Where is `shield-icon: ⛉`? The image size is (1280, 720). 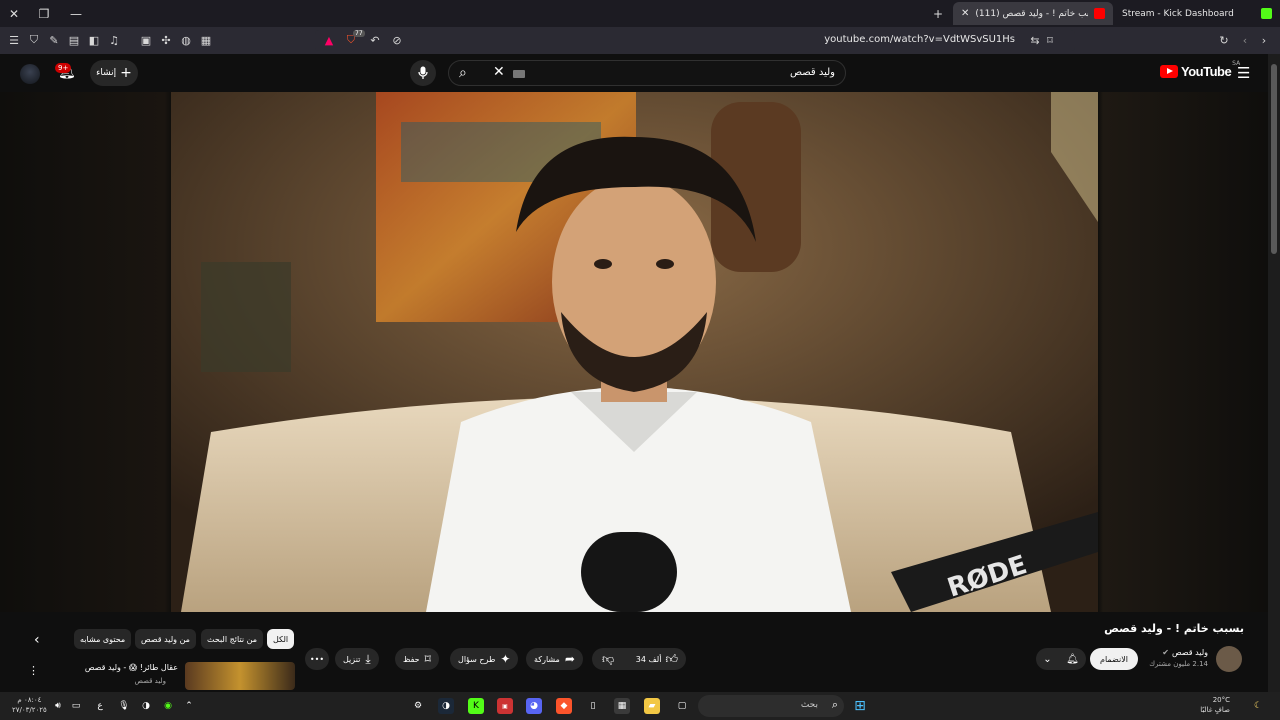 shield-icon: ⛉ is located at coordinates (34, 40).